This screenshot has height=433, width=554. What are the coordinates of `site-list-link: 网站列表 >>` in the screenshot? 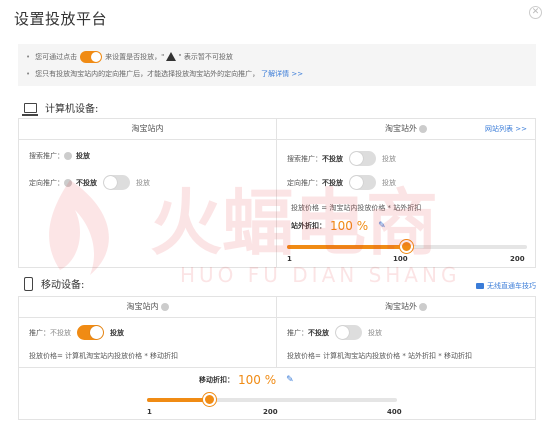 It's located at (506, 129).